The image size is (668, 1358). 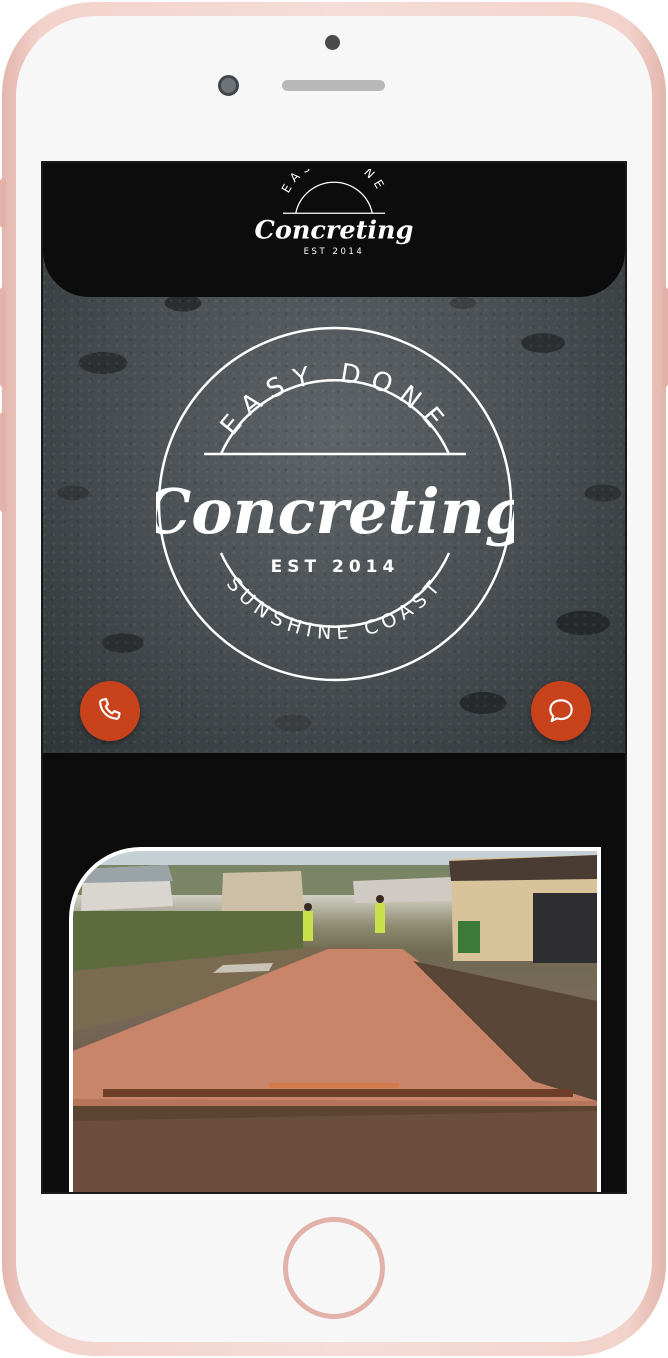 I want to click on volume-up-button, so click(x=3, y=337).